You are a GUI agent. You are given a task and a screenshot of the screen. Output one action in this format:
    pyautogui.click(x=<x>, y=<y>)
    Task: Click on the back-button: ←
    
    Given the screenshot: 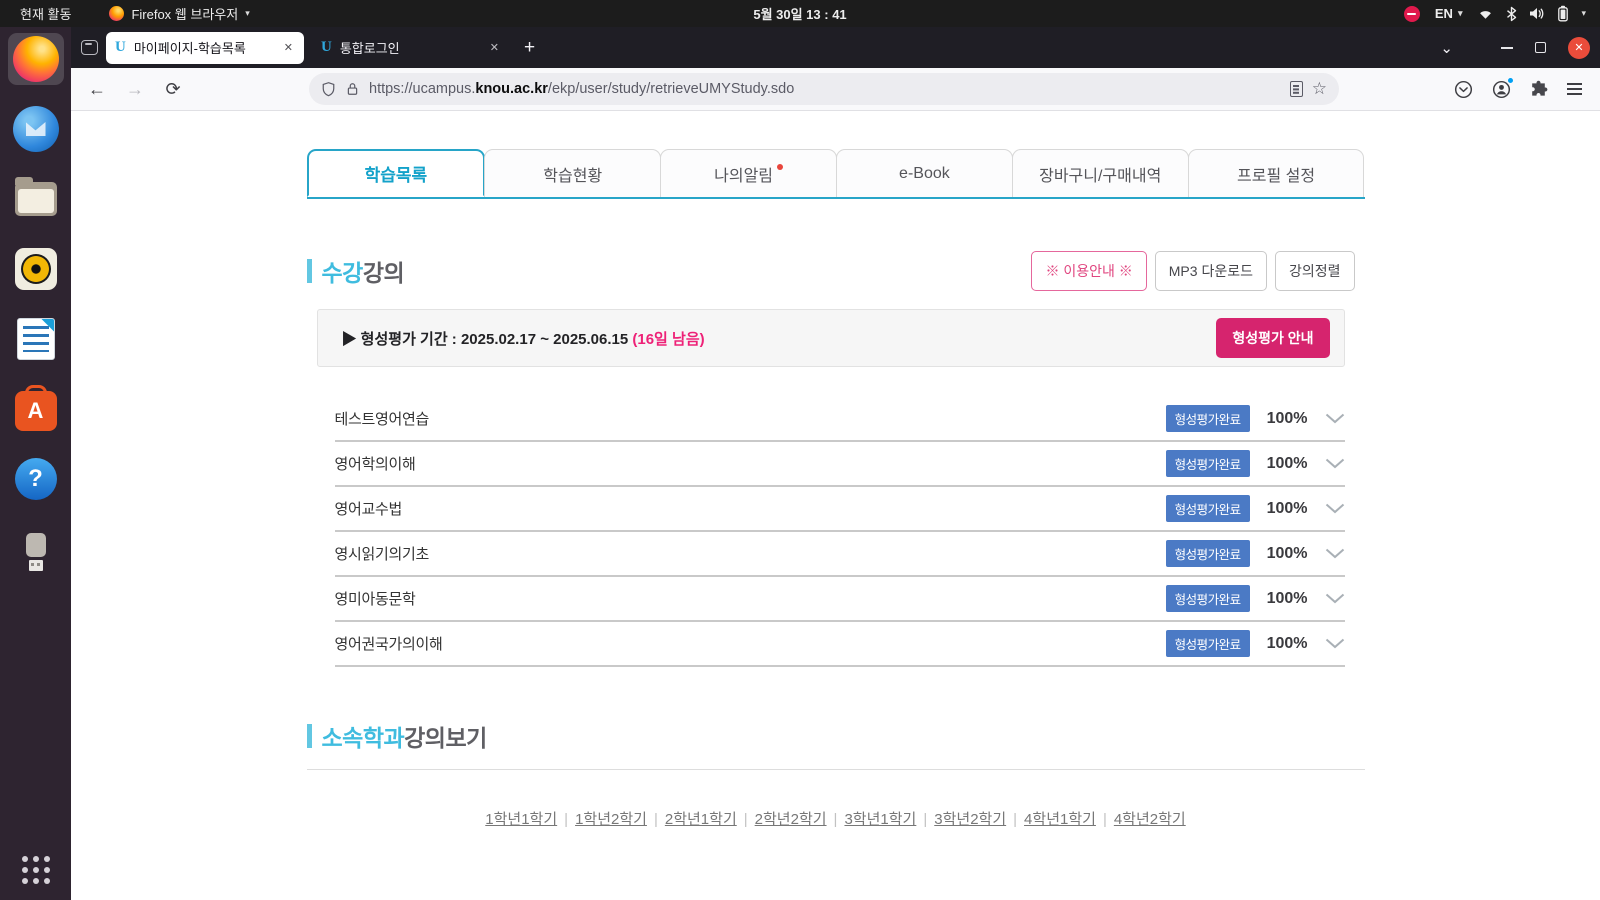 What is the action you would take?
    pyautogui.click(x=97, y=89)
    